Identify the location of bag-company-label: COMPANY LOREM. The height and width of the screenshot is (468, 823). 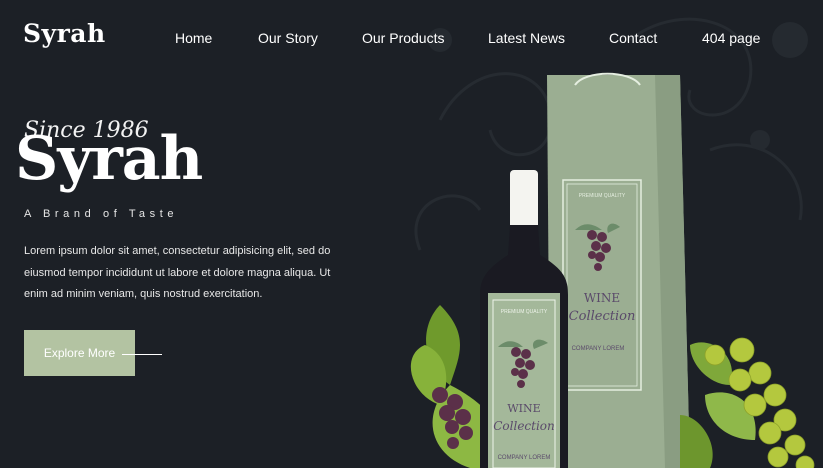
(598, 349).